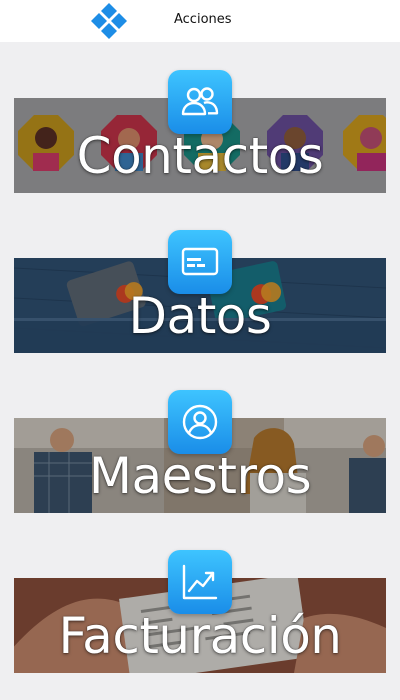 Image resolution: width=400 pixels, height=700 pixels. What do you see at coordinates (203, 19) in the screenshot?
I see `page-title: Acciones` at bounding box center [203, 19].